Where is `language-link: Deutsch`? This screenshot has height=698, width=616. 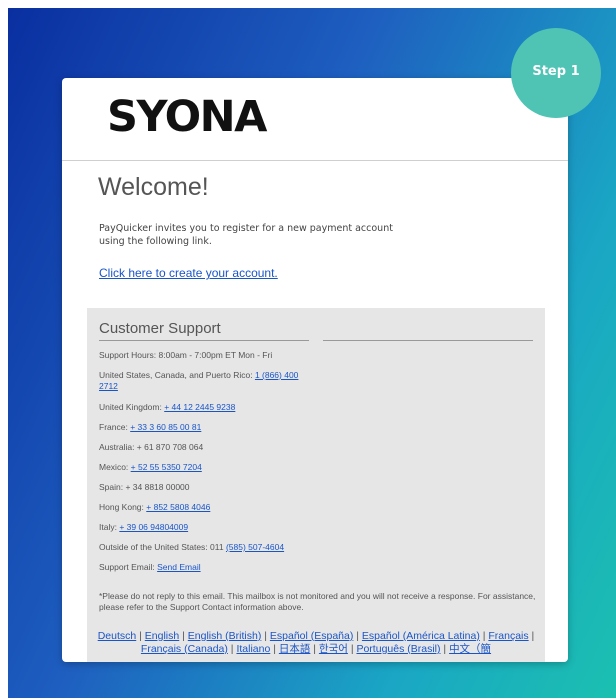
language-link: Deutsch is located at coordinates (117, 636).